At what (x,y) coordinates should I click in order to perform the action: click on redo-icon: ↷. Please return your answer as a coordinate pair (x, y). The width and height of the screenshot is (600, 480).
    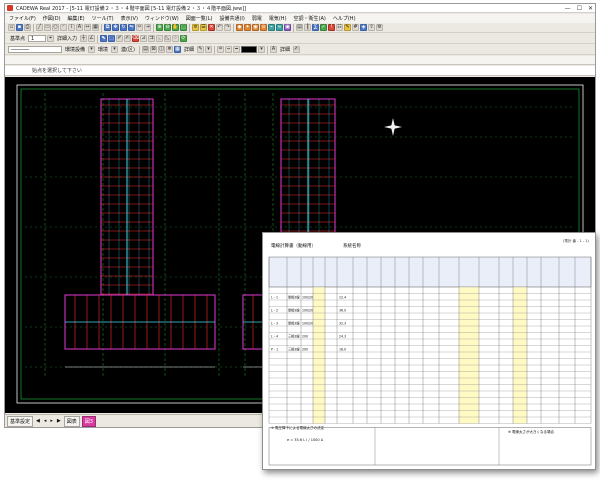
    Looking at the image, I should click on (227, 27).